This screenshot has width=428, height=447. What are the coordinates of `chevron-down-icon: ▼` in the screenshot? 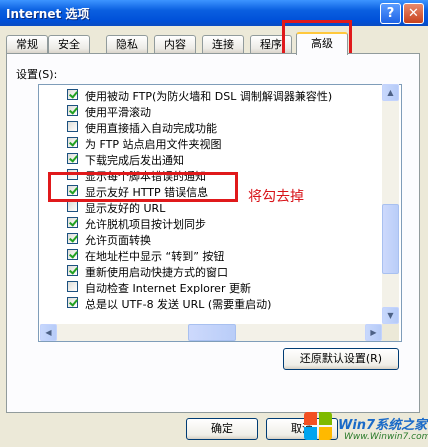 It's located at (390, 315).